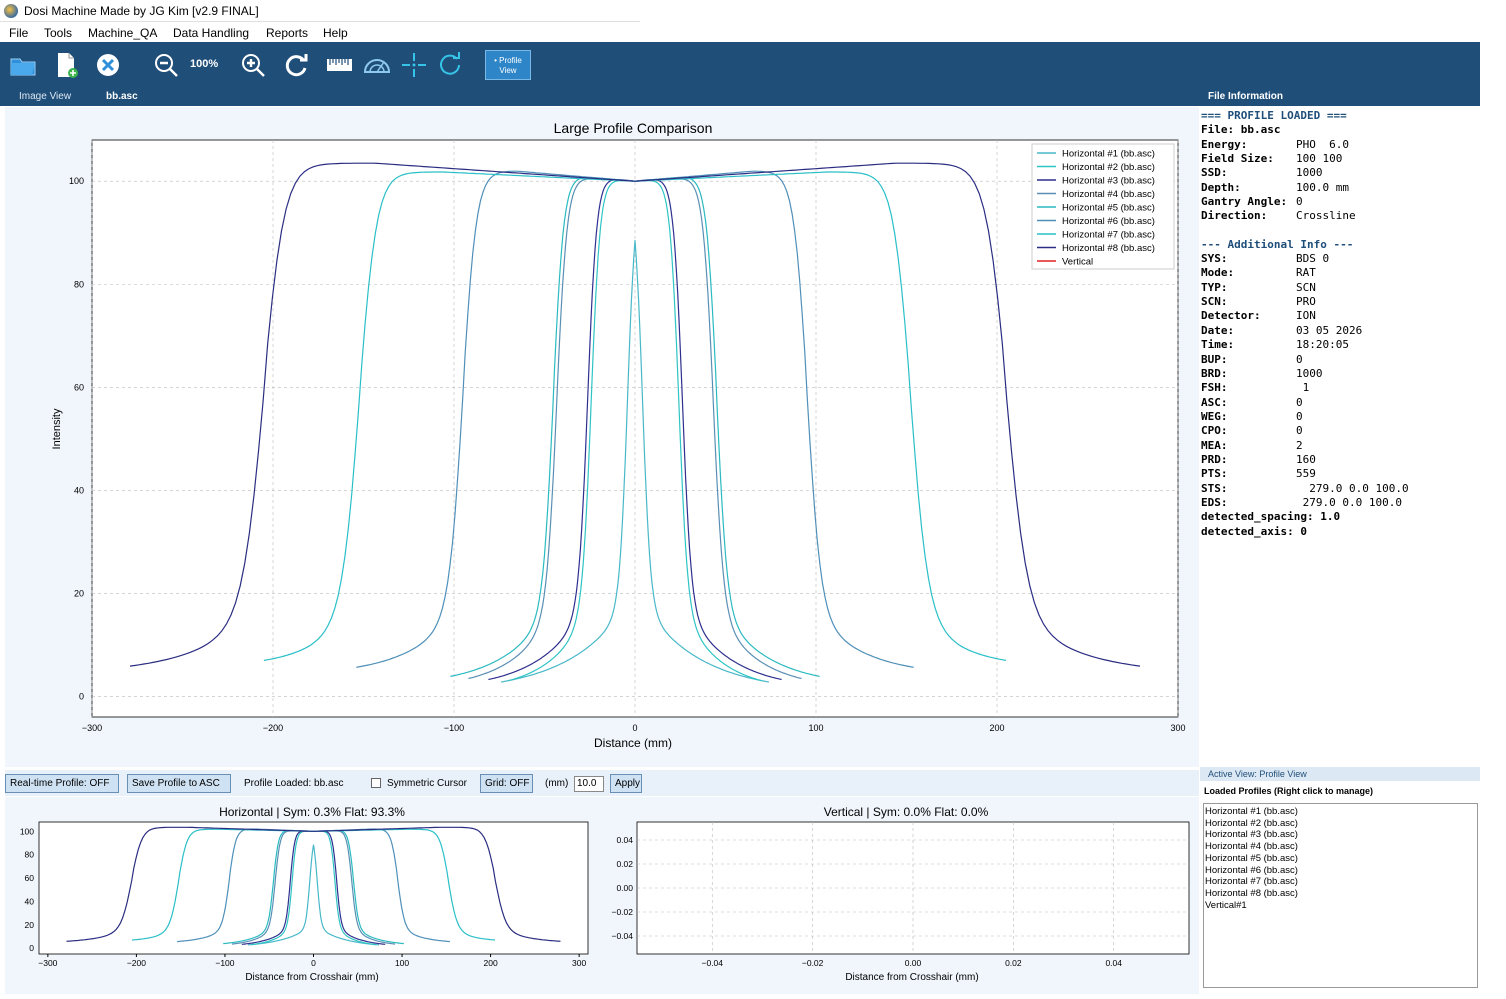 The height and width of the screenshot is (999, 1506). Describe the element at coordinates (1214, 359) in the screenshot. I see `info-key: BUP:` at that location.